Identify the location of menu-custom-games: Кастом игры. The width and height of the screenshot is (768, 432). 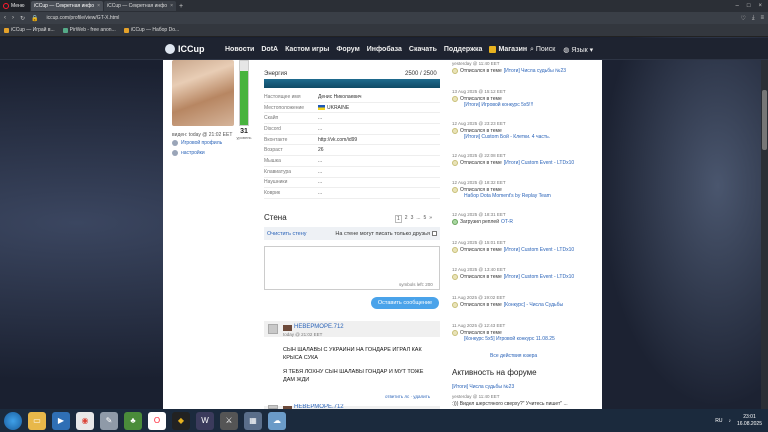
(307, 49).